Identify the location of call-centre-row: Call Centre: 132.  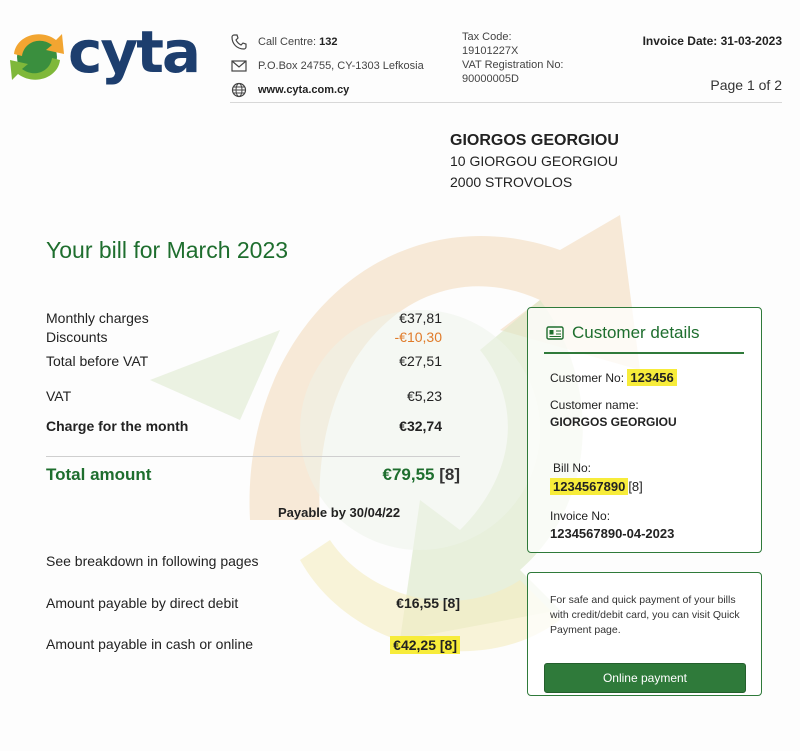
(327, 42).